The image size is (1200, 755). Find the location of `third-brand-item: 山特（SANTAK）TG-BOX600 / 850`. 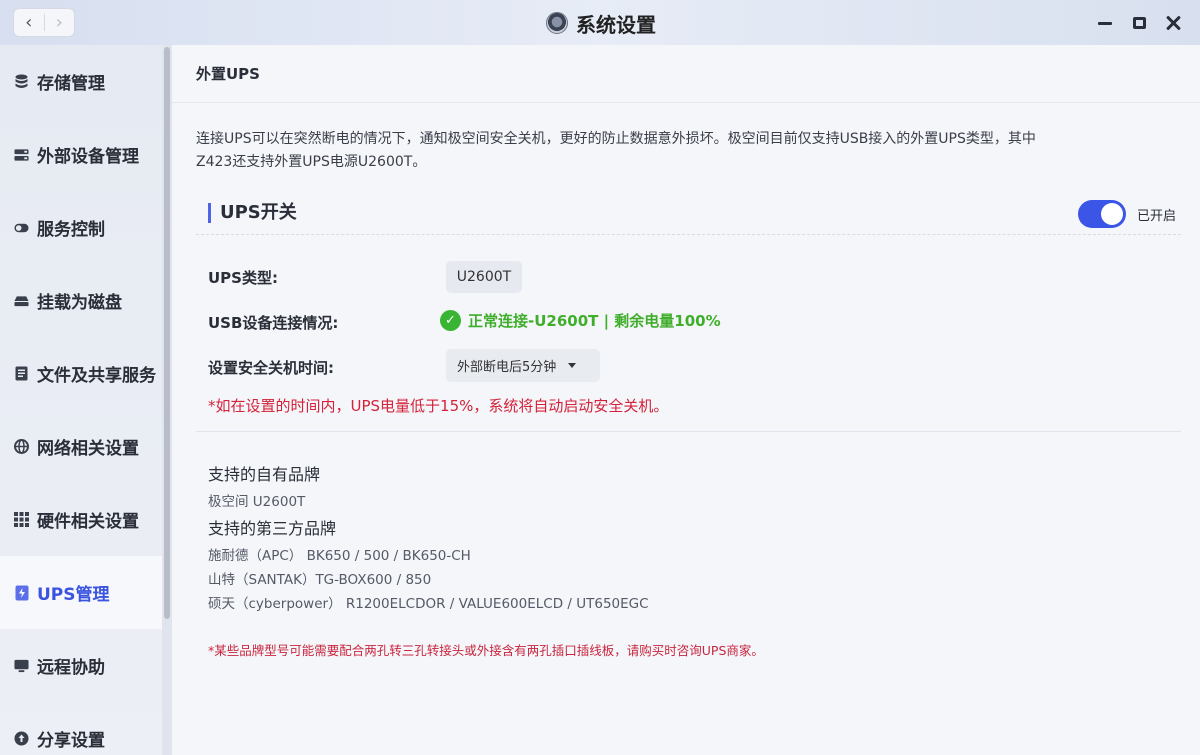

third-brand-item: 山特（SANTAK）TG-BOX600 / 850 is located at coordinates (320, 580).